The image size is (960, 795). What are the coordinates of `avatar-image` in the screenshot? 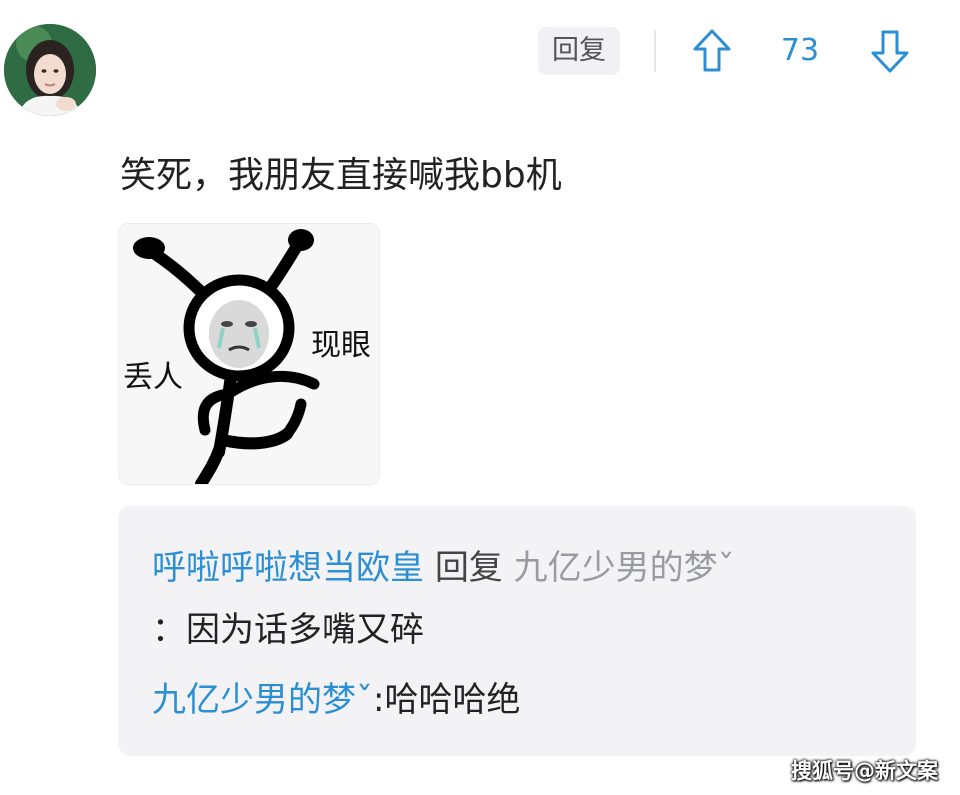 It's located at (50, 70).